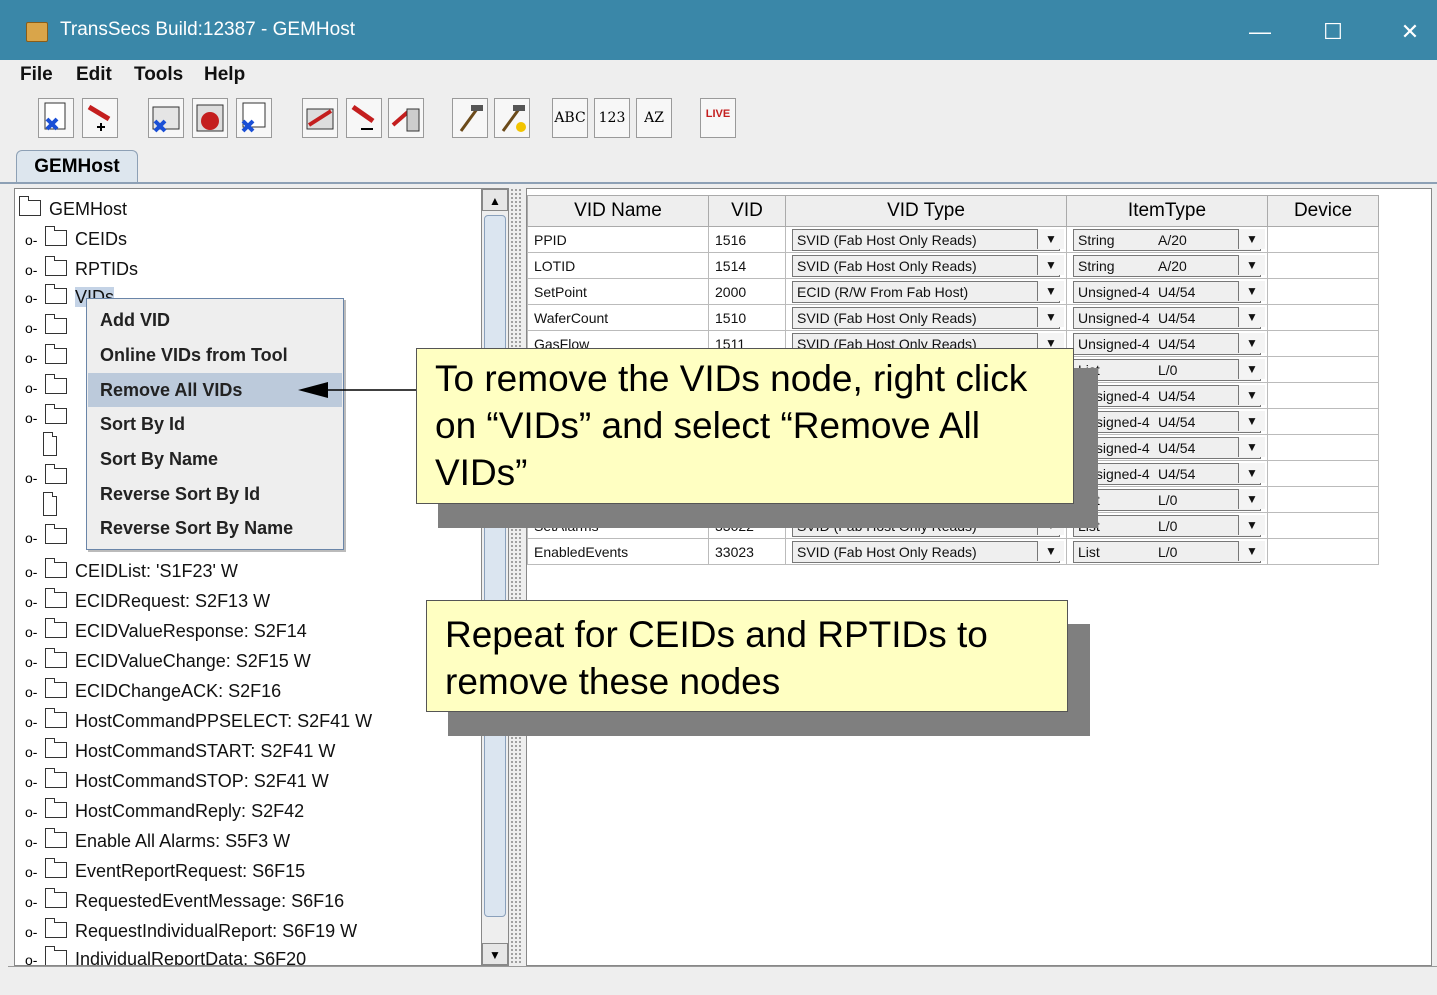  What do you see at coordinates (747, 317) in the screenshot?
I see `cell-vid: 1510` at bounding box center [747, 317].